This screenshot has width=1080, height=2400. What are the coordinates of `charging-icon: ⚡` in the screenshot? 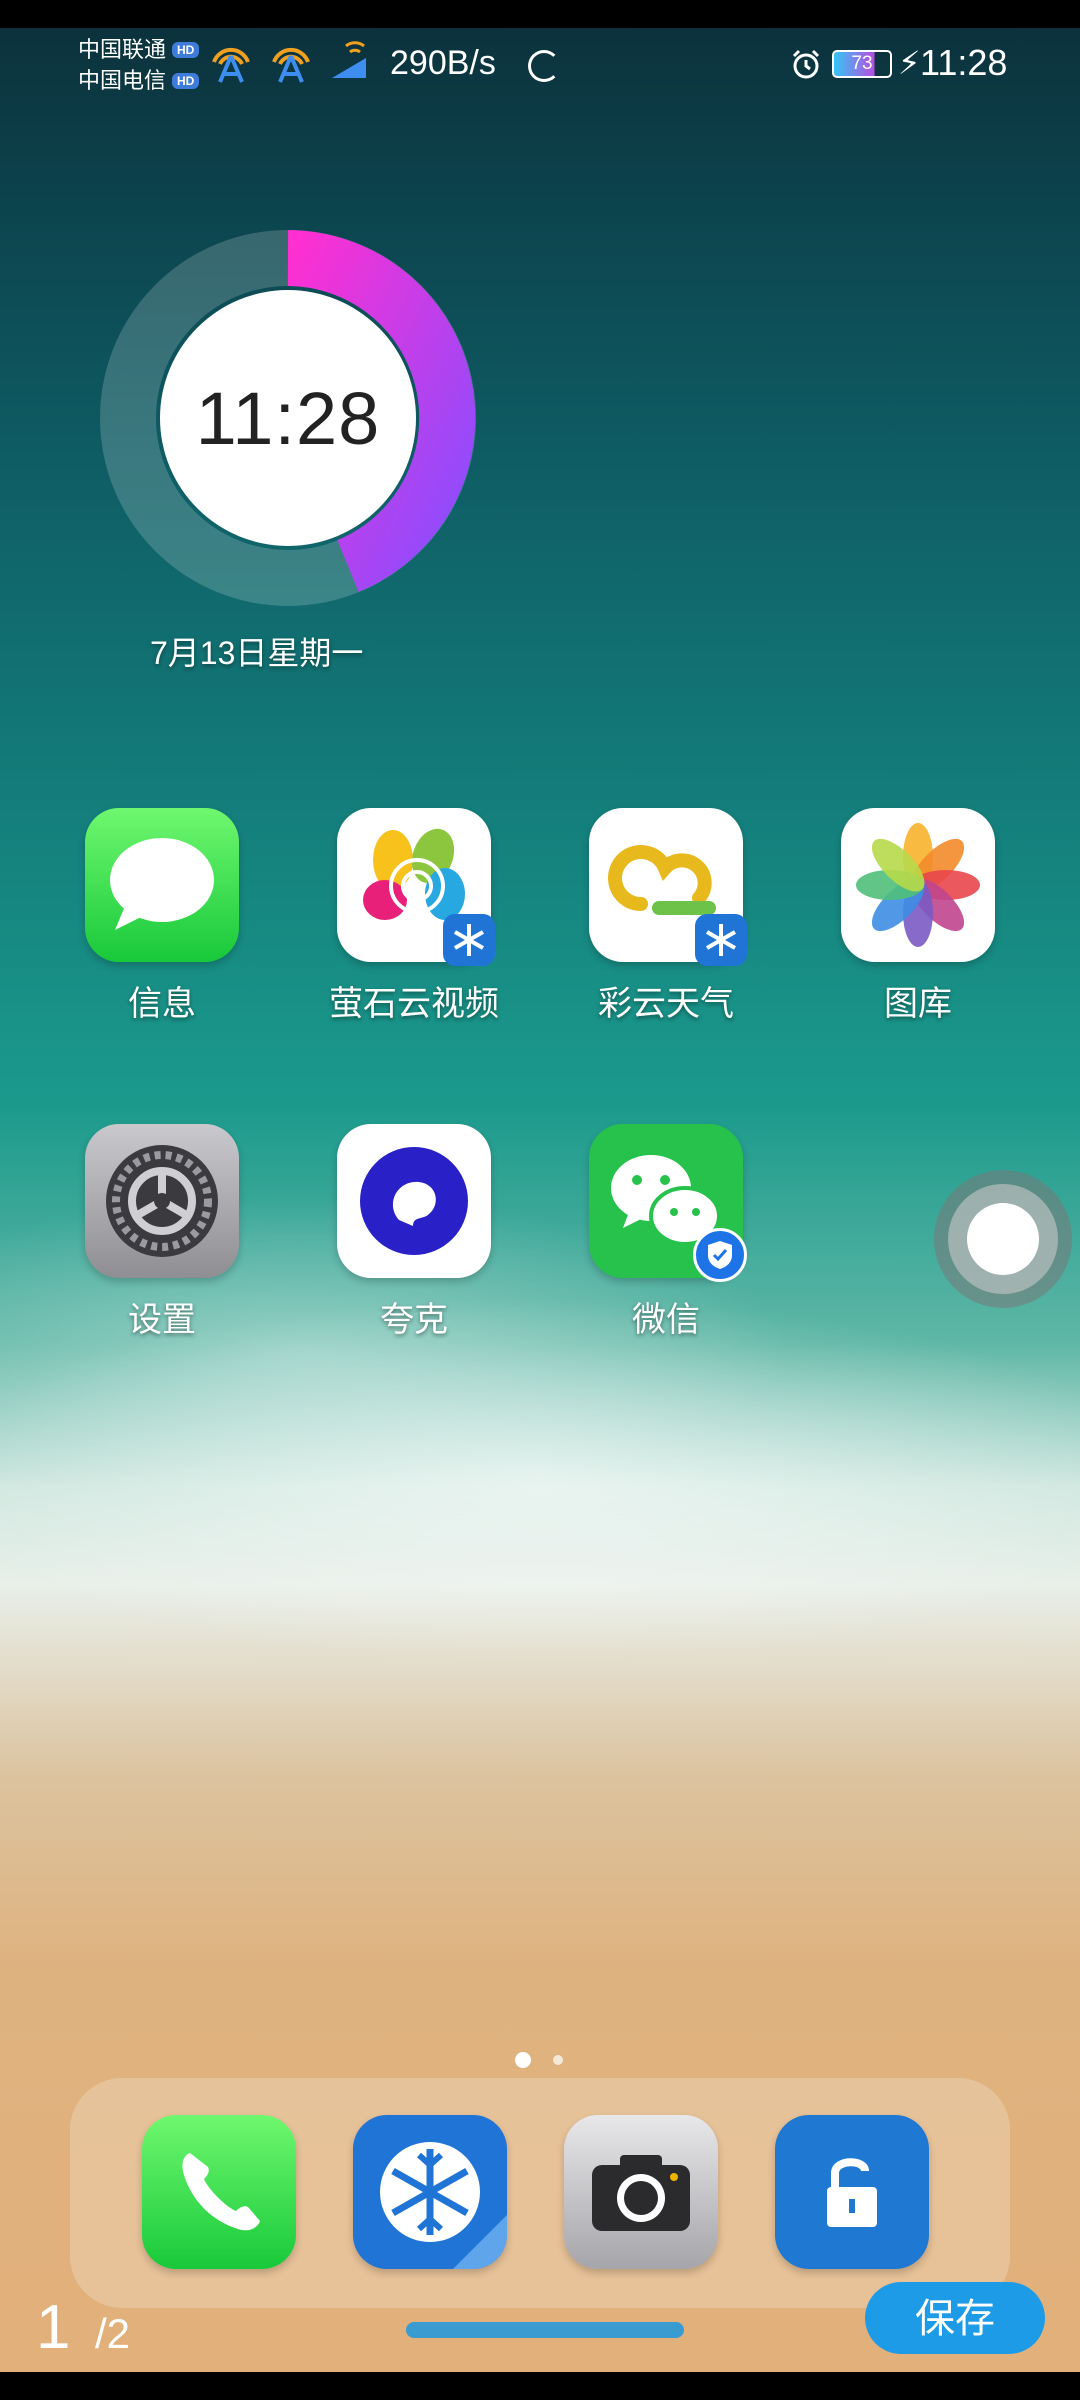 It's located at (909, 63).